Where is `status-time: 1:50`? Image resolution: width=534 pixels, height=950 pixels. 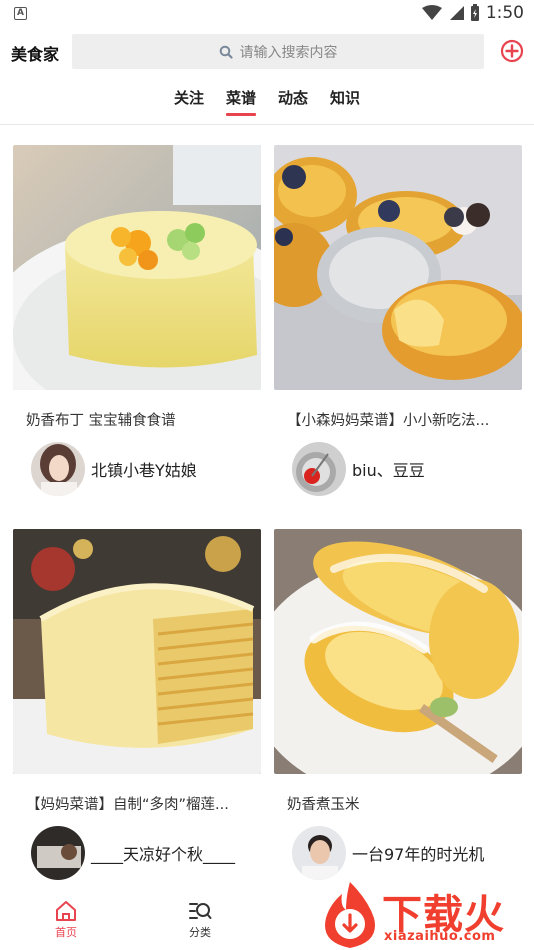 status-time: 1:50 is located at coordinates (504, 13).